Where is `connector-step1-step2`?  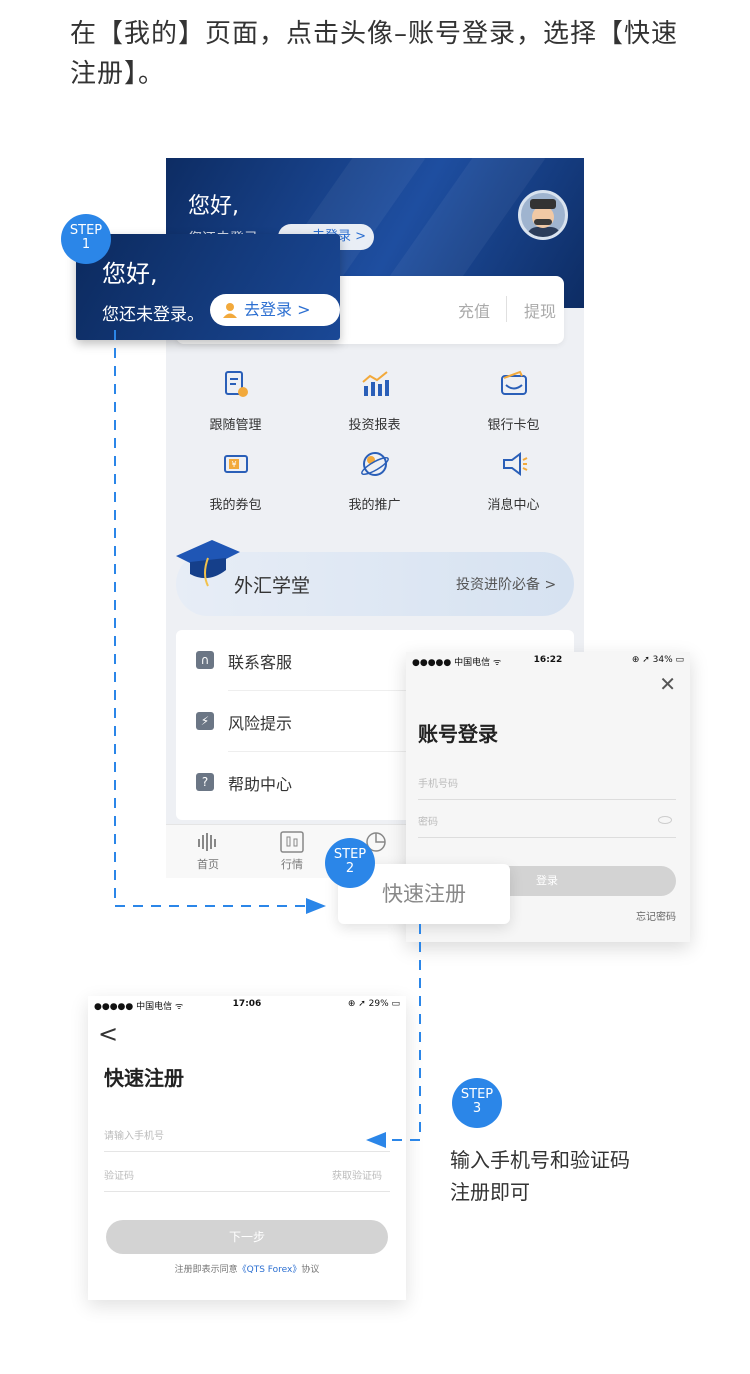 connector-step1-step2 is located at coordinates (216, 618).